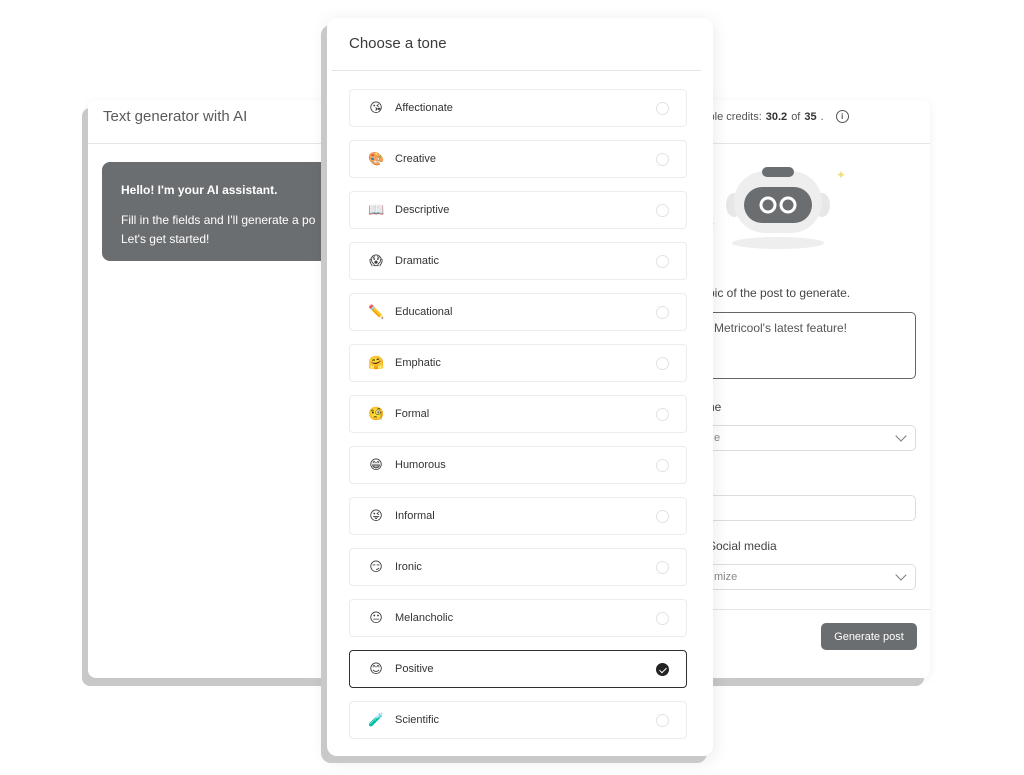 This screenshot has height=775, width=1024. Describe the element at coordinates (518, 108) in the screenshot. I see `tone-option-affectionate: 😘 Affectionate` at that location.